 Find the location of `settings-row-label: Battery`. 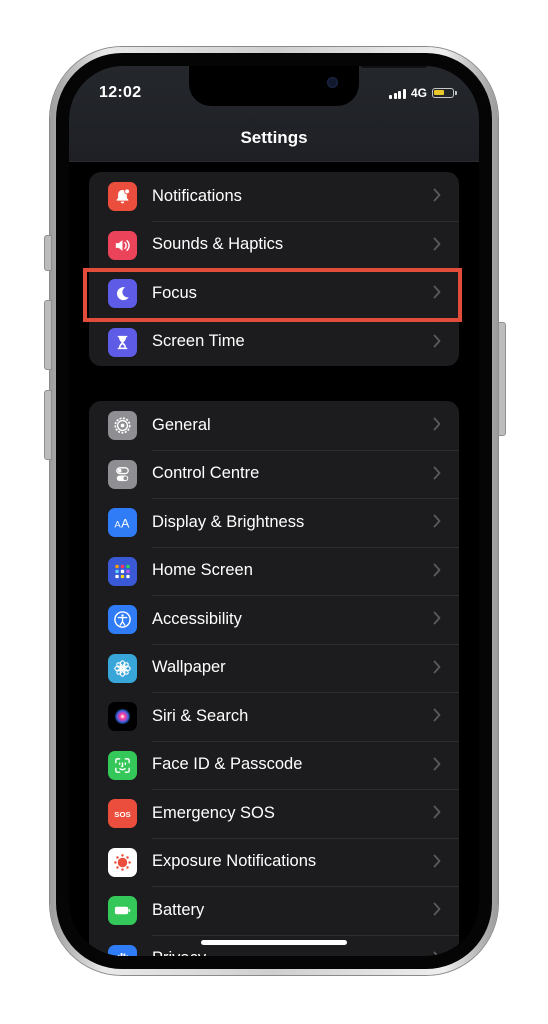

settings-row-label: Battery is located at coordinates (178, 909).